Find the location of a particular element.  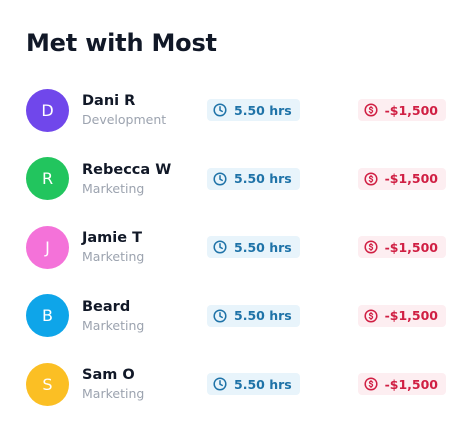

person-row: S Sam O Marketing 5.50 hrs -$1,500 is located at coordinates (236, 384).